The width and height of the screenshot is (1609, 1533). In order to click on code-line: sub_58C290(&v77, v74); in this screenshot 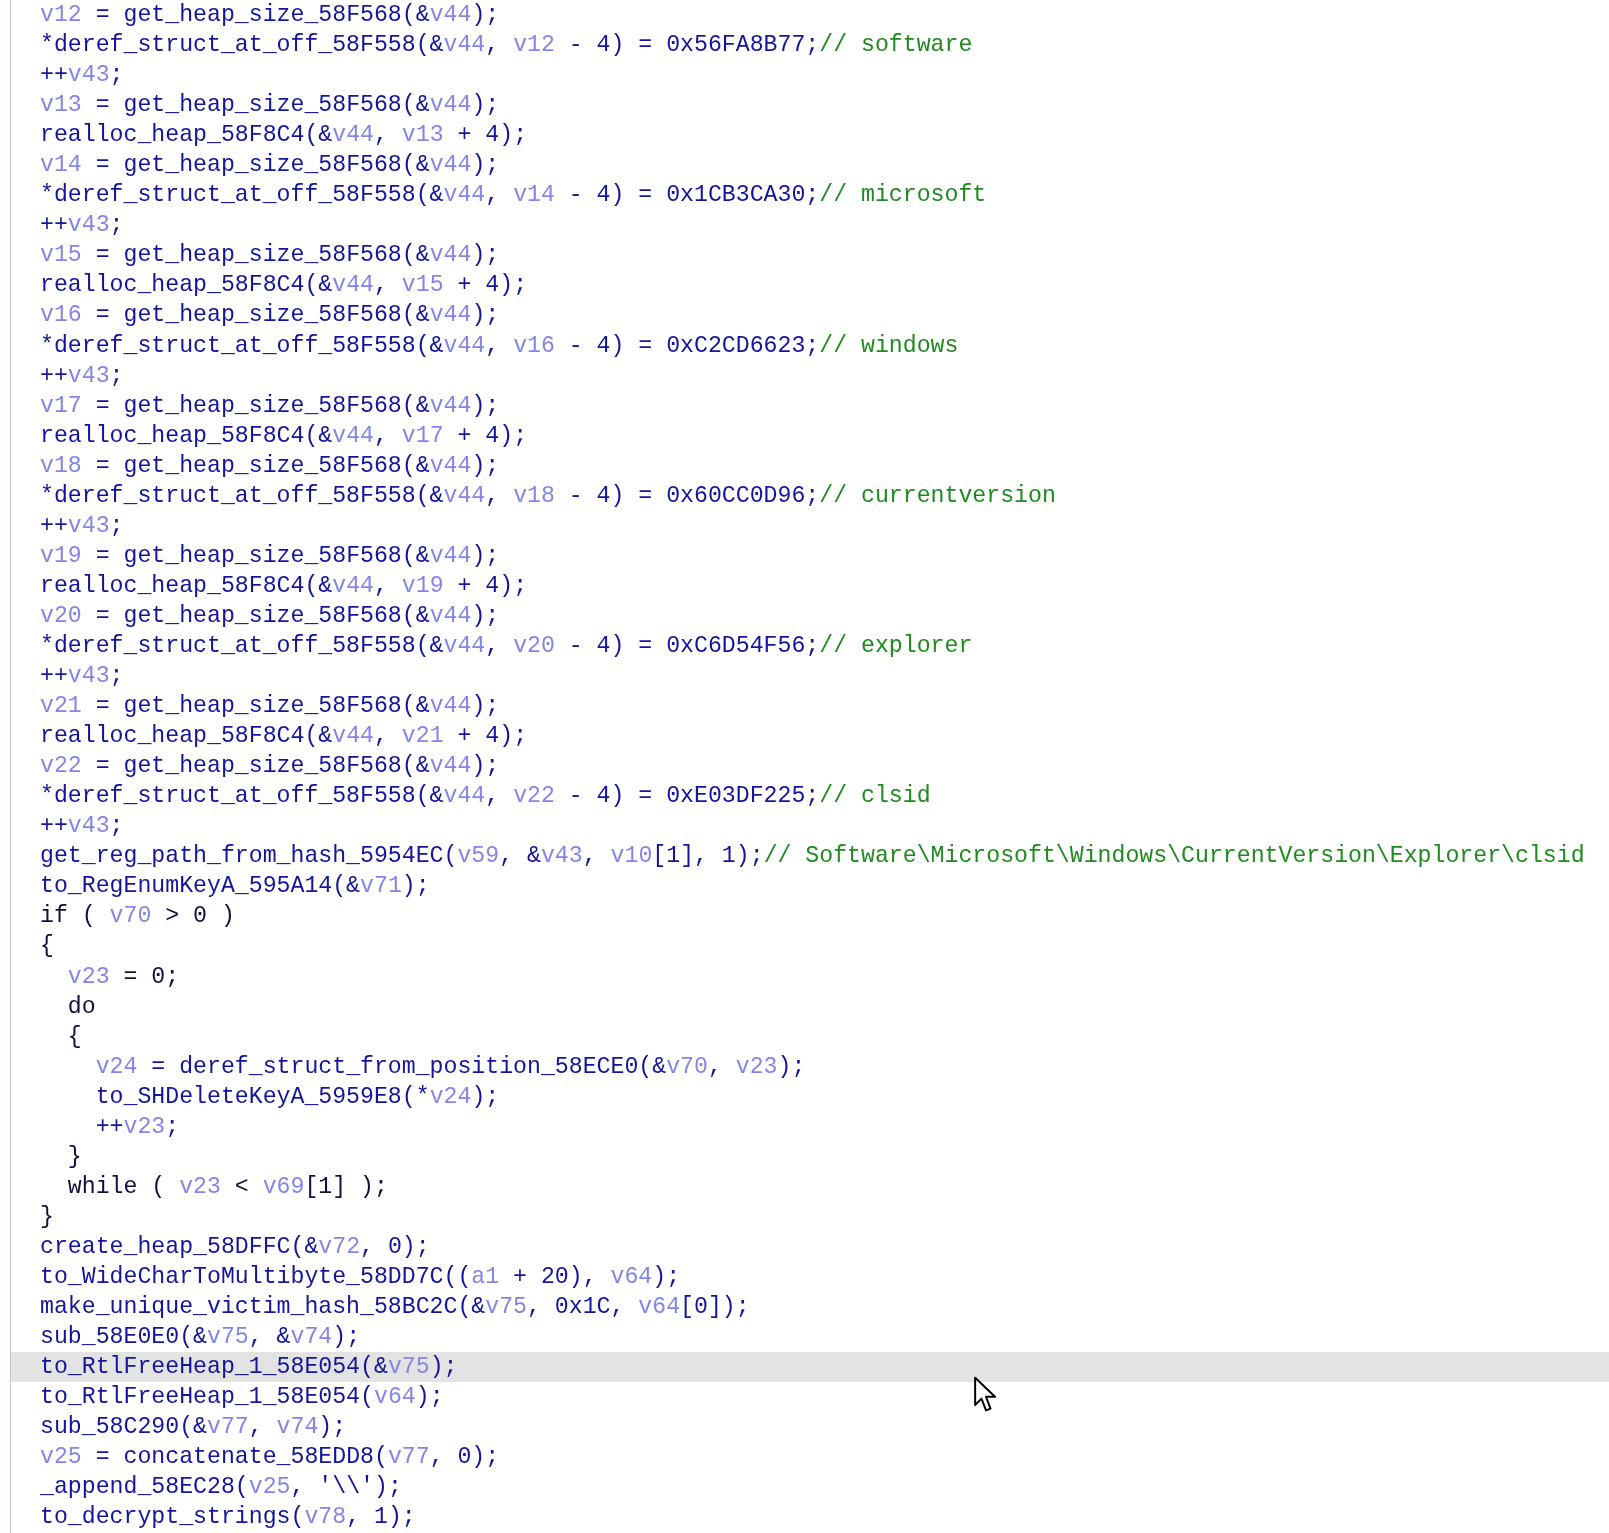, I will do `click(810, 1427)`.